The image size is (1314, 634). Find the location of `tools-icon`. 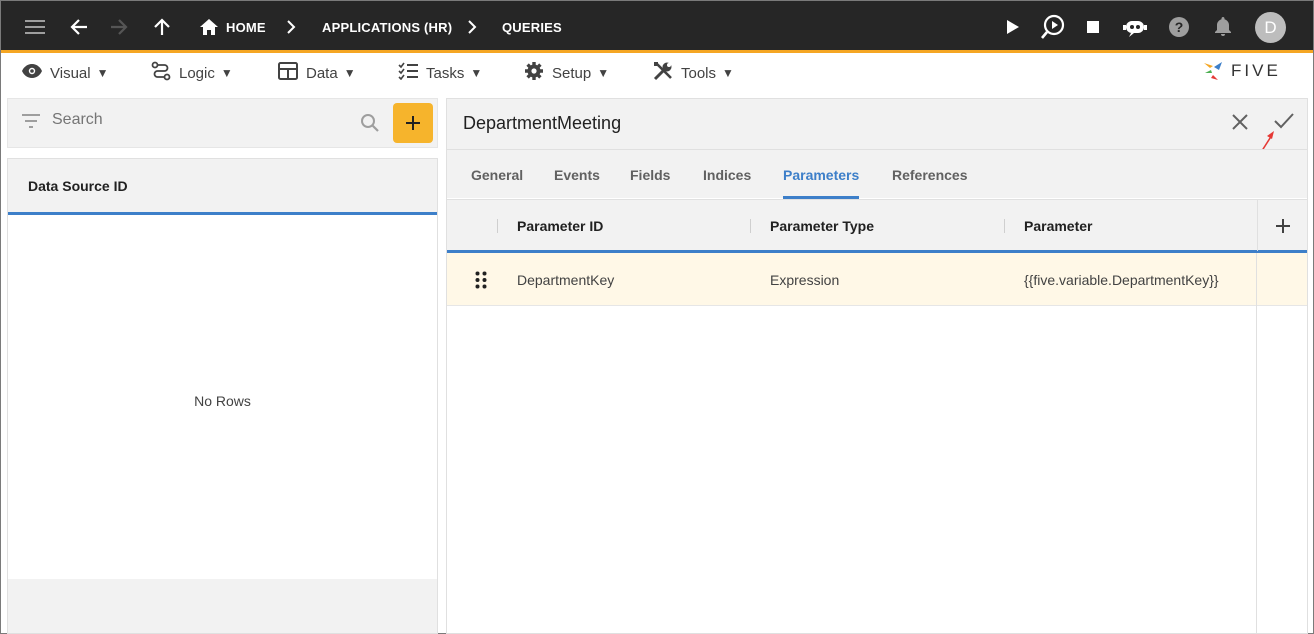

tools-icon is located at coordinates (663, 73).